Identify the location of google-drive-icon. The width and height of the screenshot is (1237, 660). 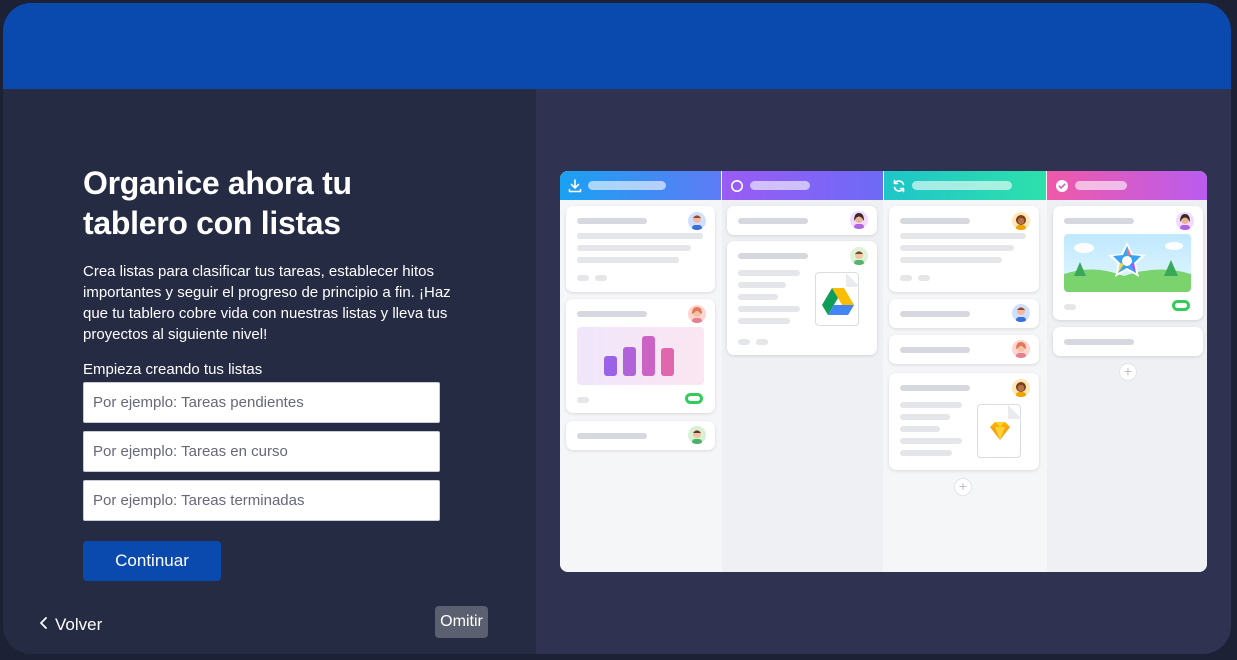
(837, 299).